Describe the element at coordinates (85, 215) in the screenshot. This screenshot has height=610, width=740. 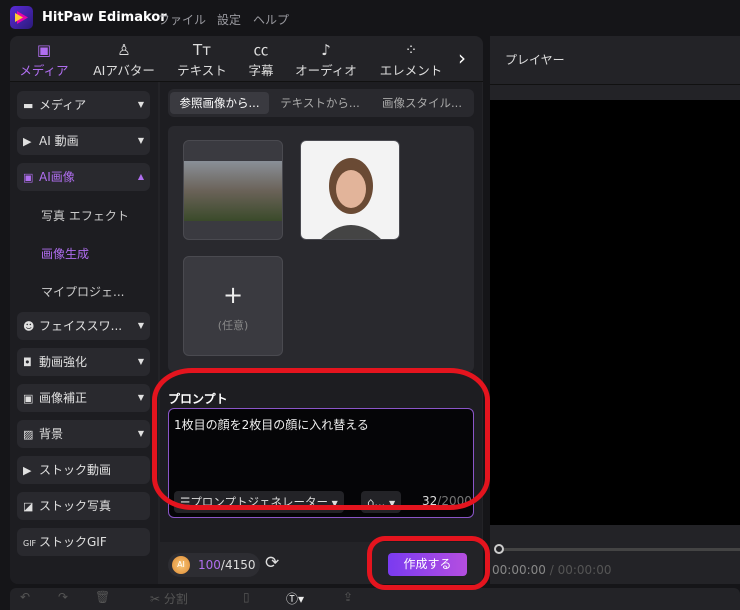
I see `sub-photo-effect: 写真 エフェクト` at that location.